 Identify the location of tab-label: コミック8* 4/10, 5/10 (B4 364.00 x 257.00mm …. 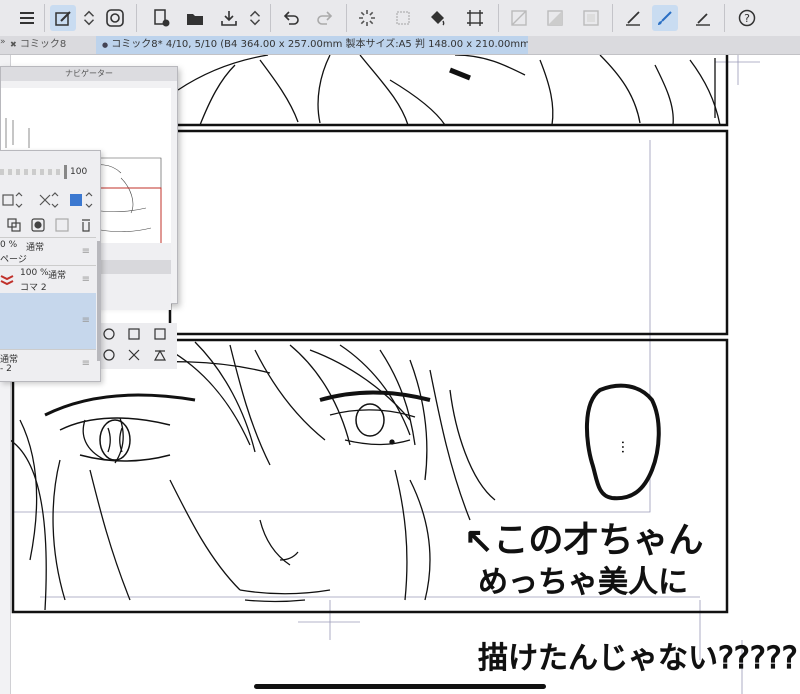
(319, 44).